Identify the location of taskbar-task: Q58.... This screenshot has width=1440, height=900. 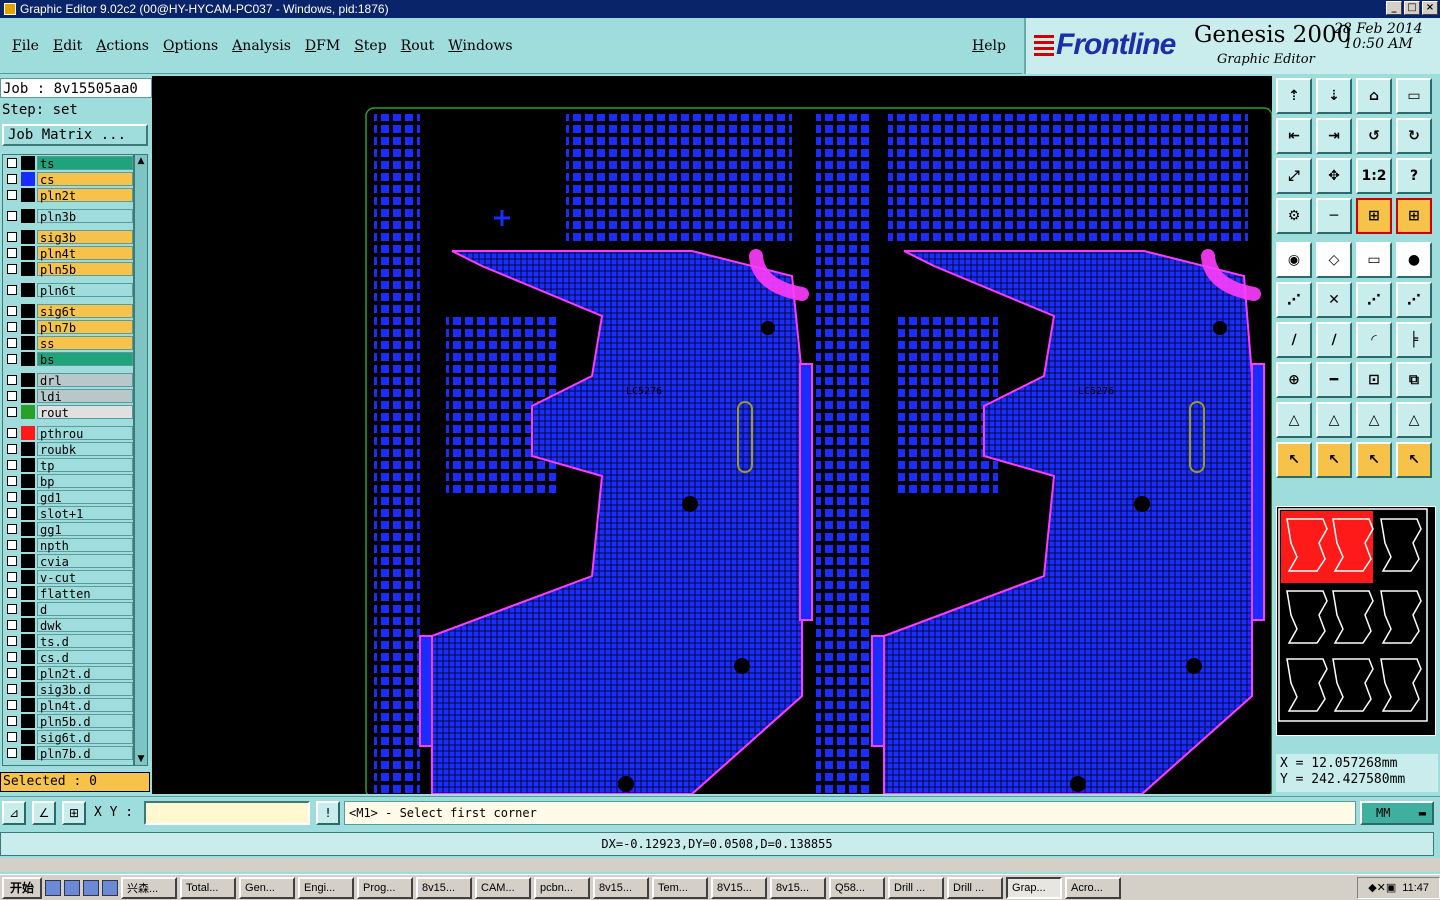
(857, 887).